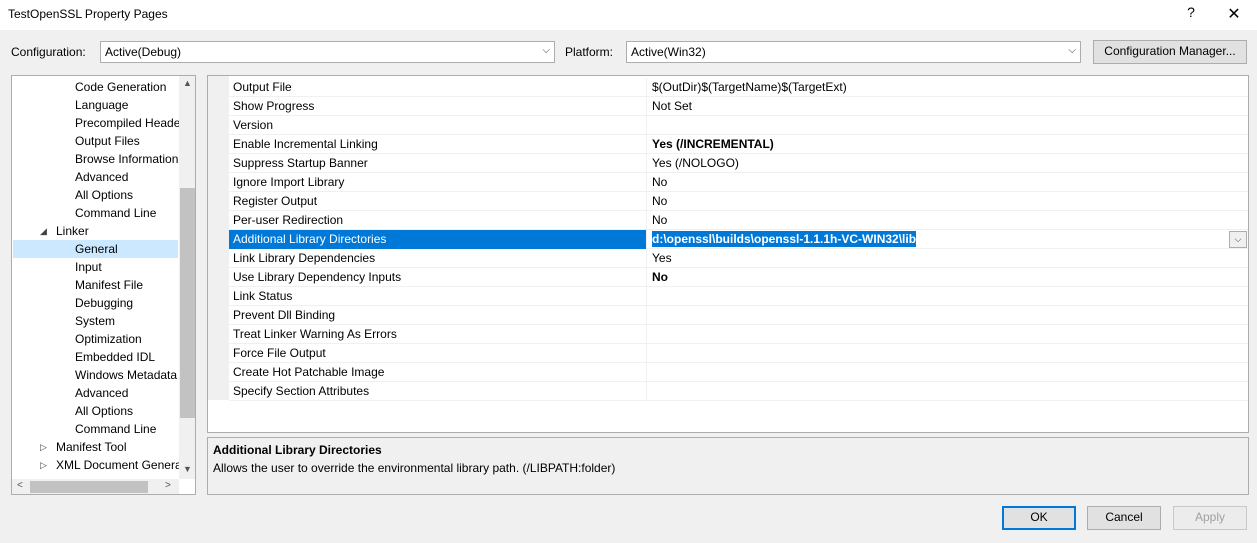 This screenshot has width=1257, height=543. I want to click on property-row: Link Library Dependencies Yes, so click(738, 258).